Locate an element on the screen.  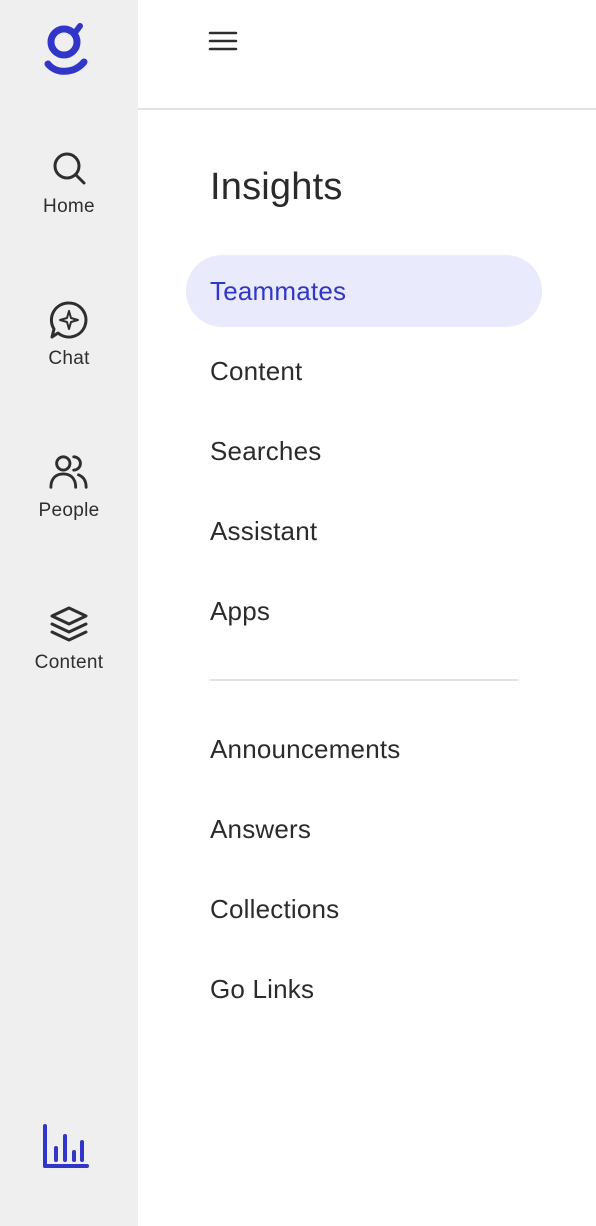
rail-item-label: People is located at coordinates (69, 510).